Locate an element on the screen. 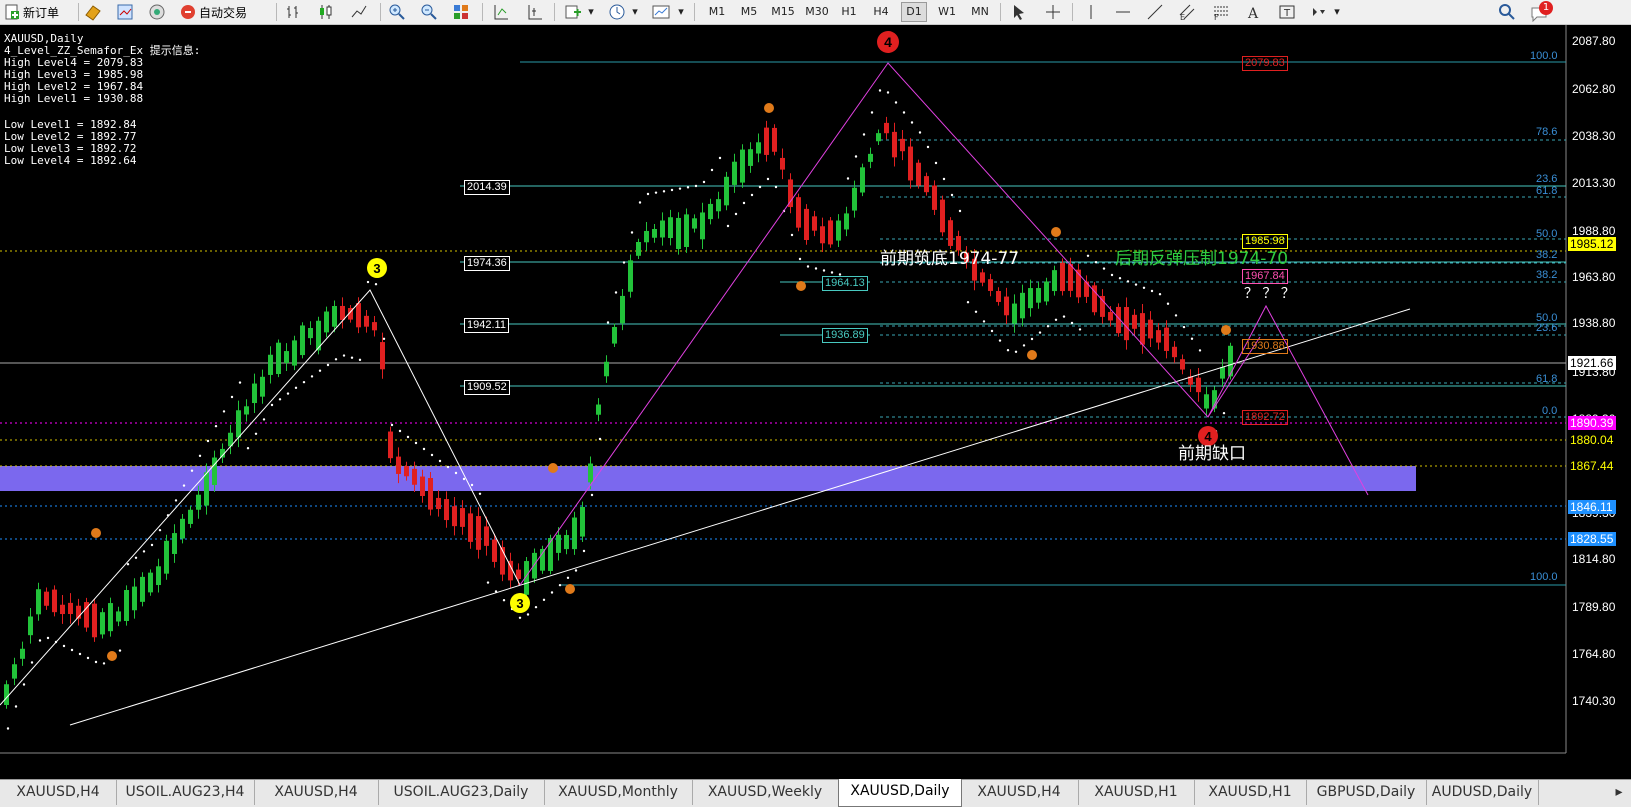  timeframe-w1: W1 is located at coordinates (947, 12).